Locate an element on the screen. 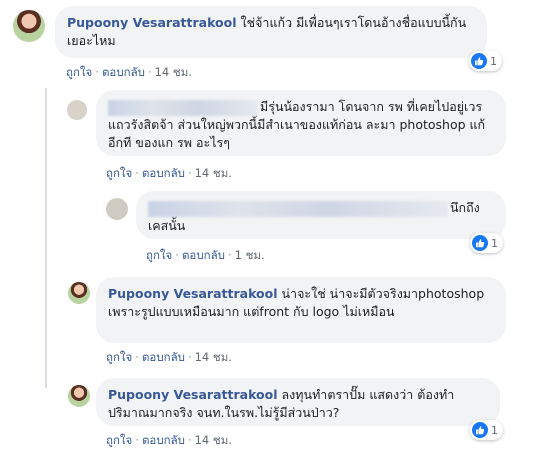 Image resolution: width=545 pixels, height=453 pixels. comment-actions: ถูกใจ · ตอบกลับ · 1 ชม. is located at coordinates (205, 255).